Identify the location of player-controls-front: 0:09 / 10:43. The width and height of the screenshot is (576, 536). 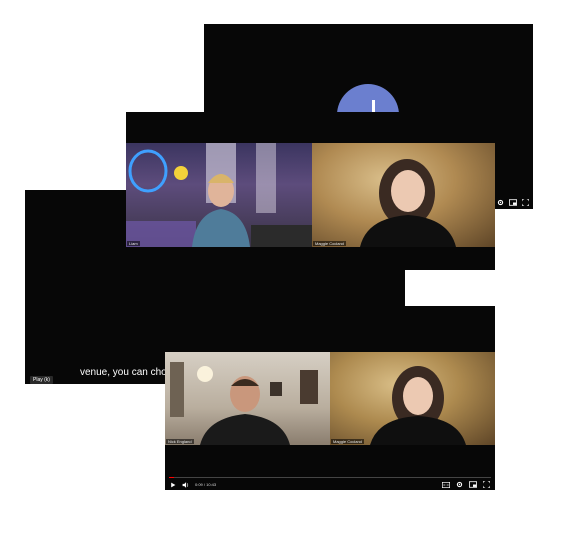
(330, 484).